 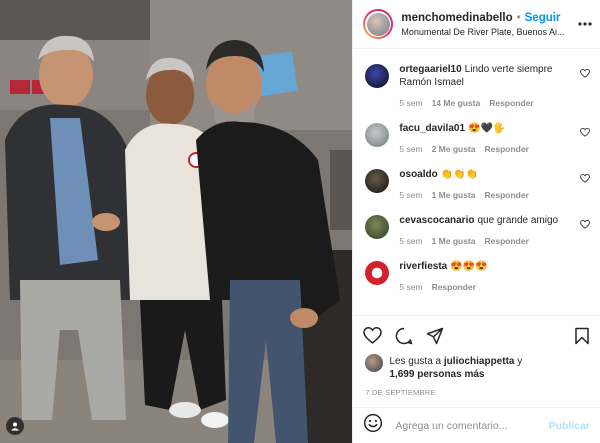 I want to click on comment-item: riverfiesta 😍😍😍 5 sem Responder, so click(x=477, y=276).